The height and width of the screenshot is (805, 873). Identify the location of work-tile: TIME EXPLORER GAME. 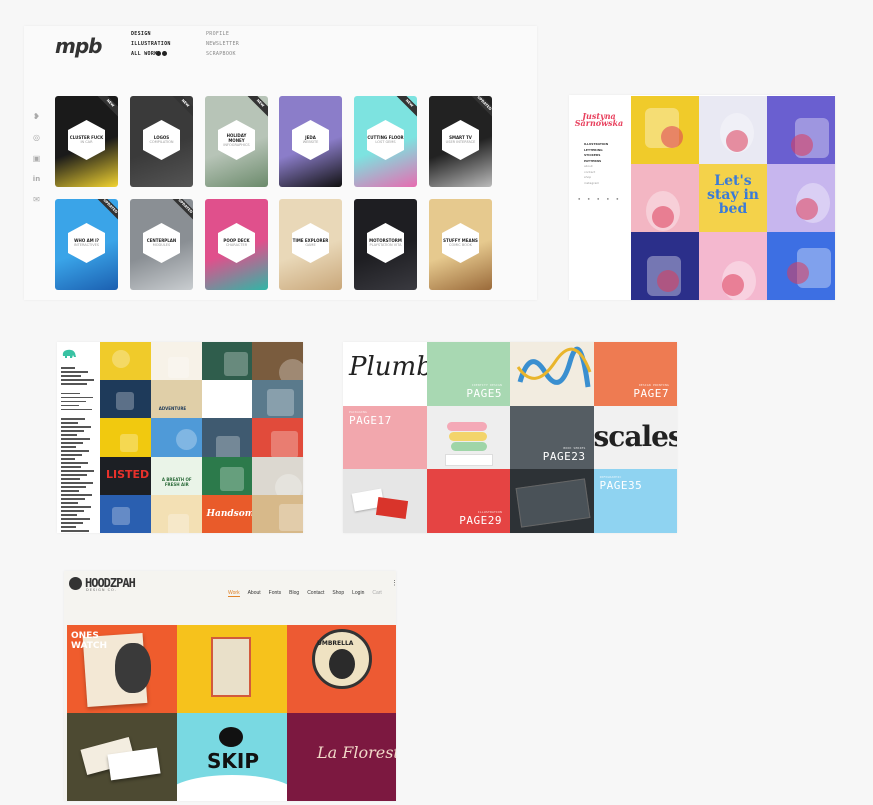
(310, 244).